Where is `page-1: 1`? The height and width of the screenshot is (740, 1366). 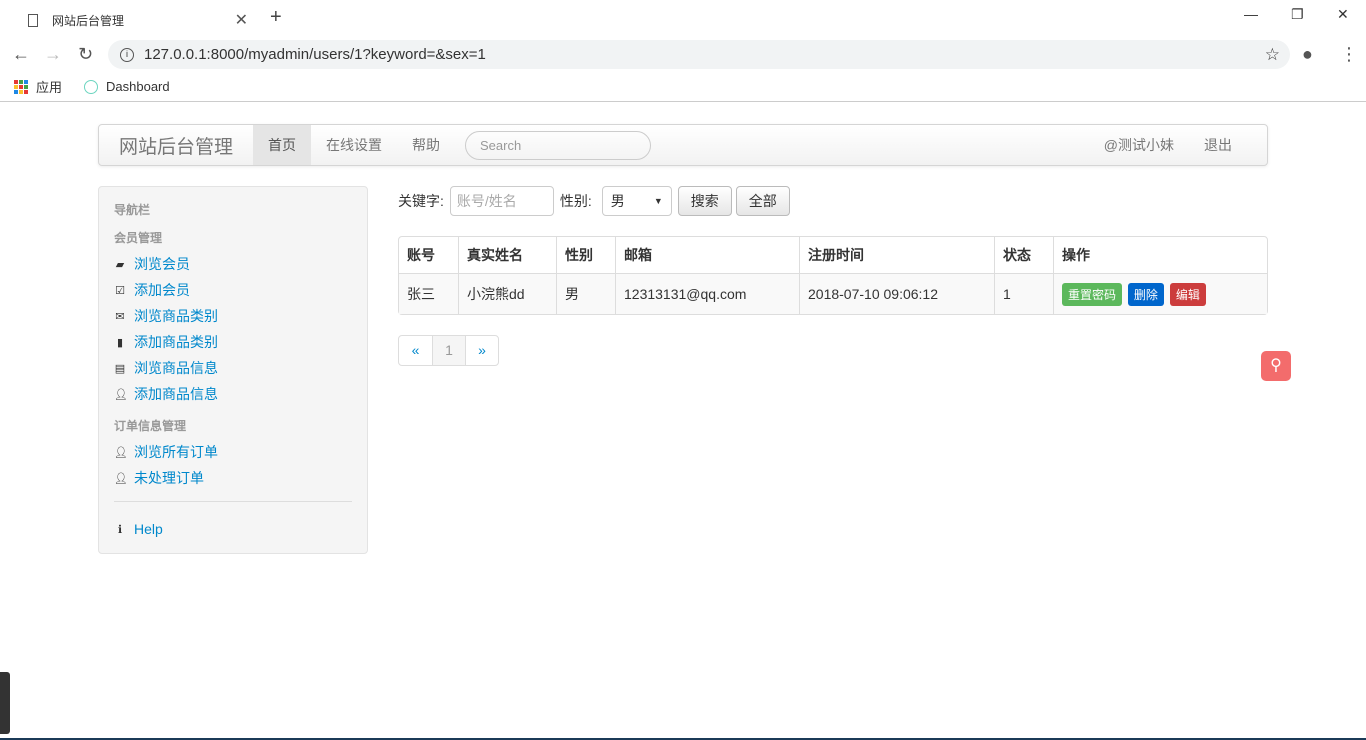 page-1: 1 is located at coordinates (448, 350).